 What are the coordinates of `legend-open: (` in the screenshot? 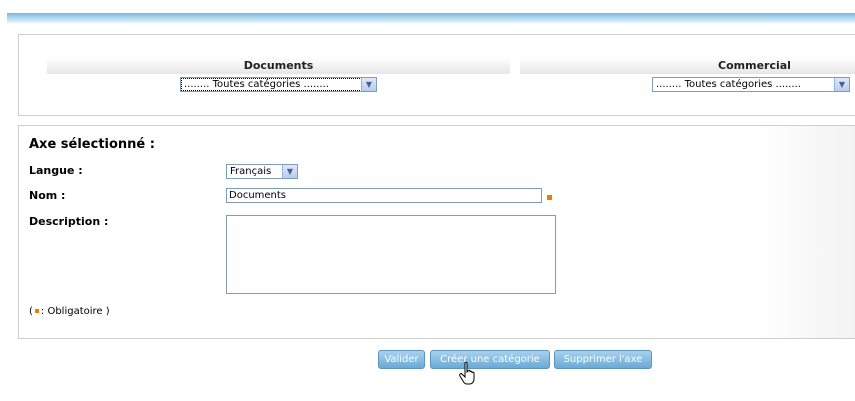 It's located at (31, 311).